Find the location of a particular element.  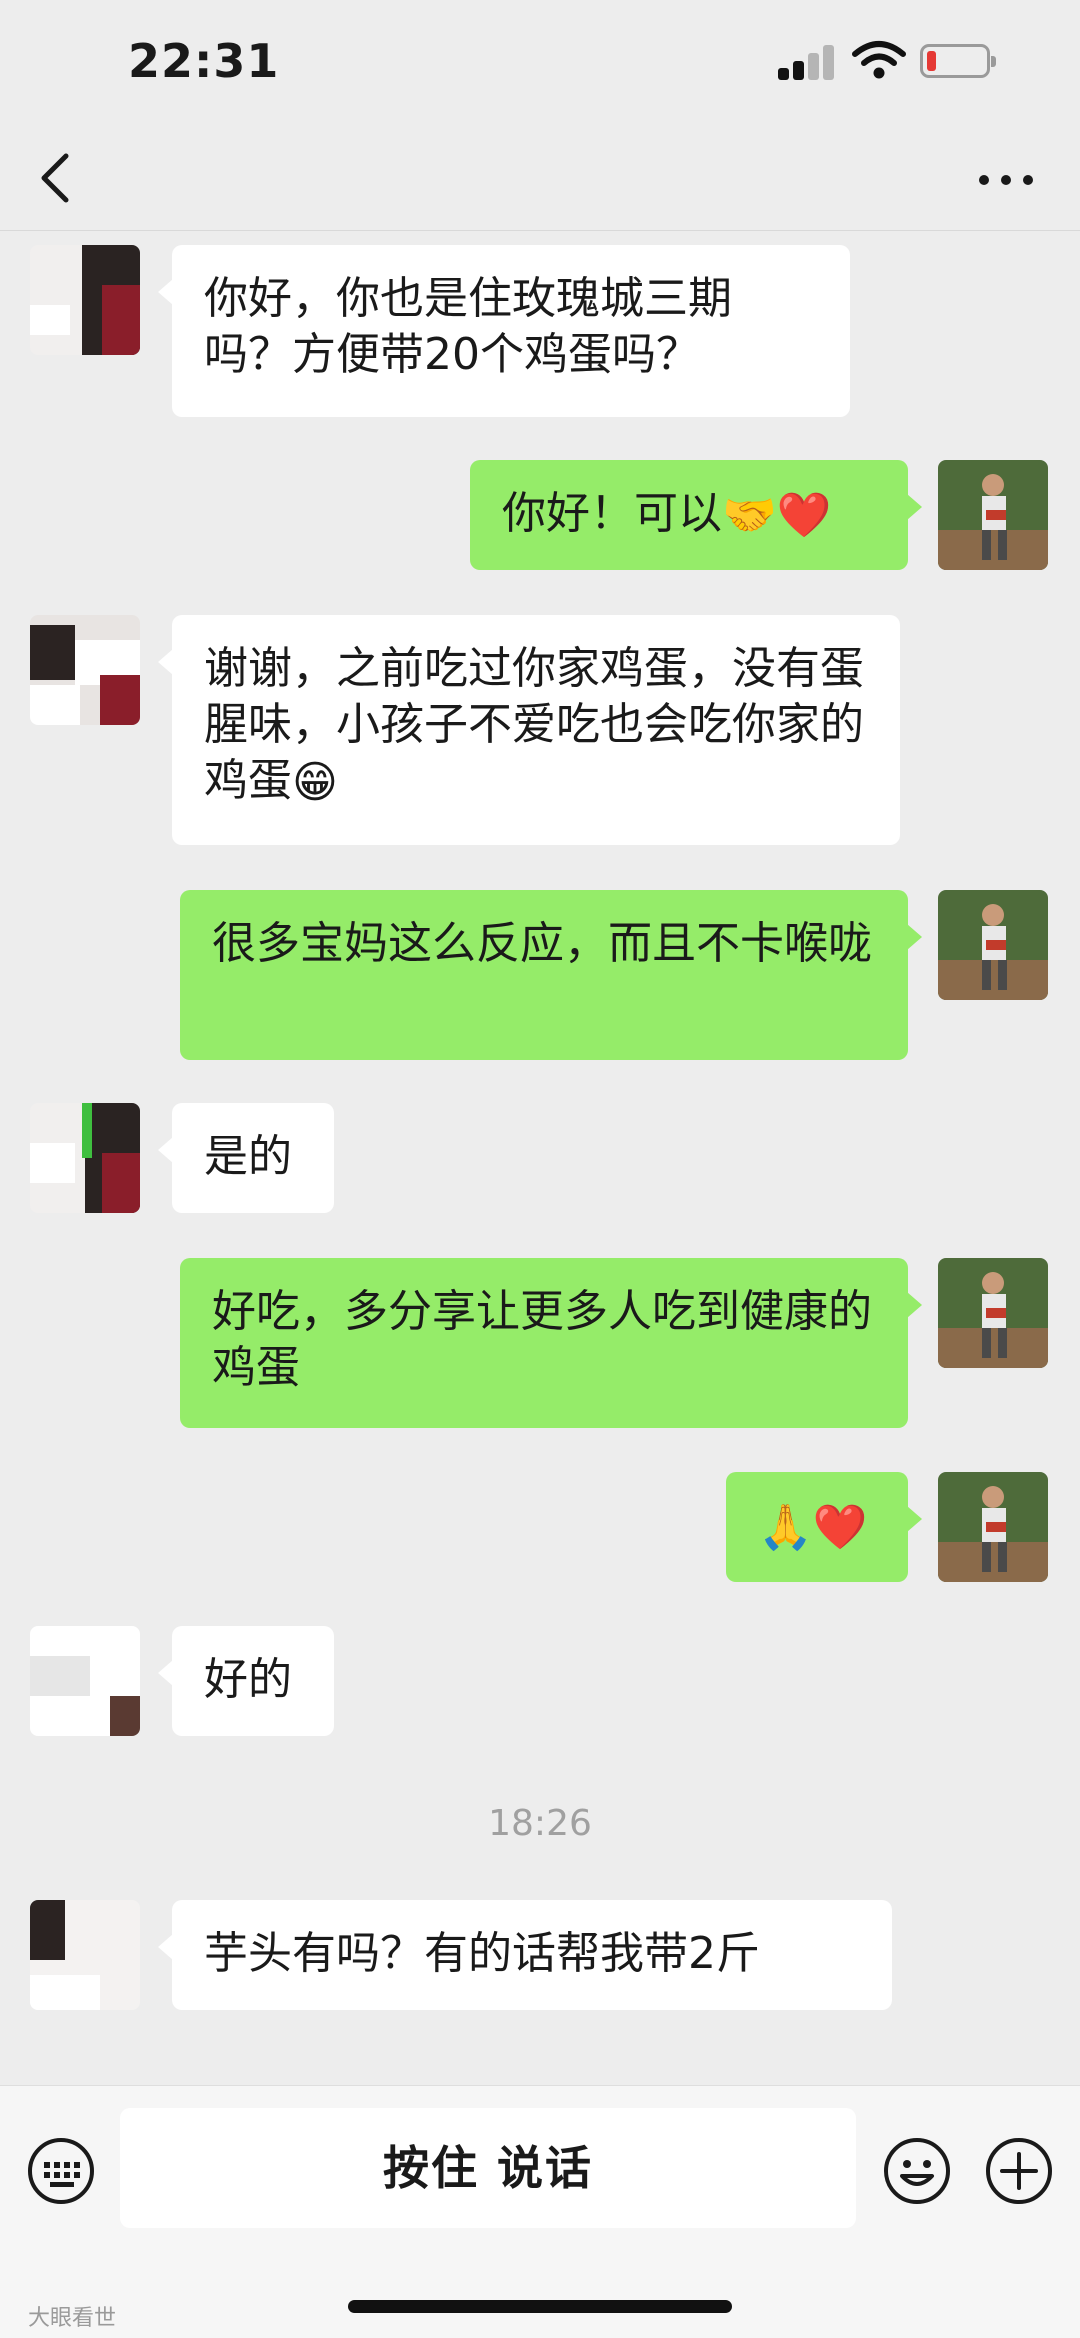

message-bubble: 好吃，多分享让更多人吃到健康的鸡蛋 is located at coordinates (551, 1343).